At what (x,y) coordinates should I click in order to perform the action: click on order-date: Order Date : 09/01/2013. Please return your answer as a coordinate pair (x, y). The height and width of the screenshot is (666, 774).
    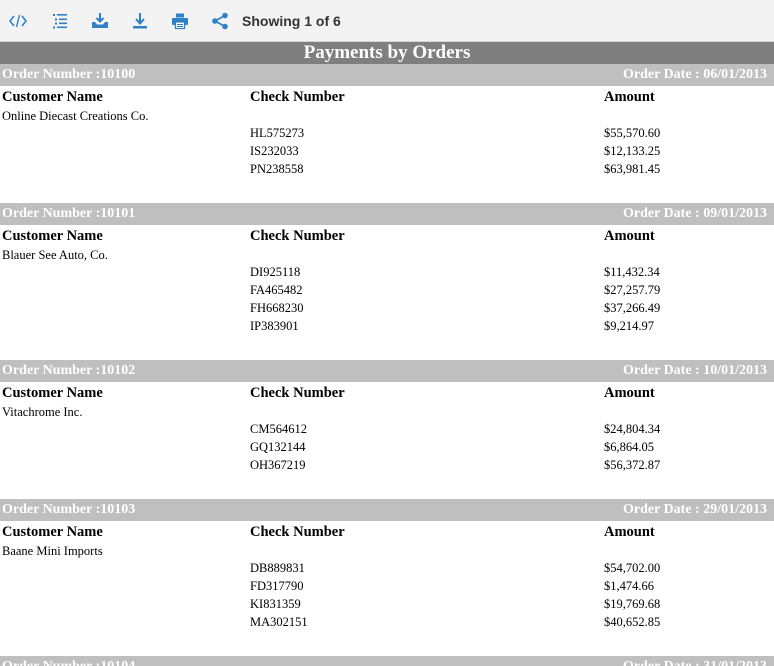
    Looking at the image, I should click on (695, 213).